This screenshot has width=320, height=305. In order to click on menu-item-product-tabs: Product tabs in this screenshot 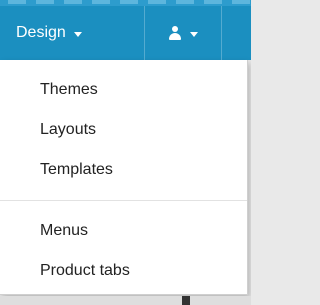, I will do `click(85, 271)`.